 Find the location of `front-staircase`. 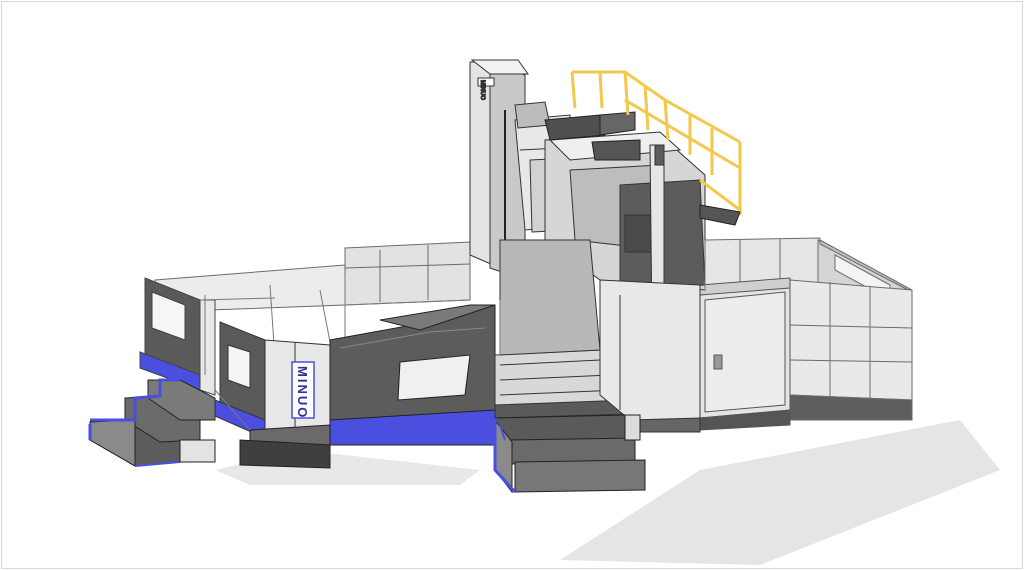

front-staircase is located at coordinates (569, 454).